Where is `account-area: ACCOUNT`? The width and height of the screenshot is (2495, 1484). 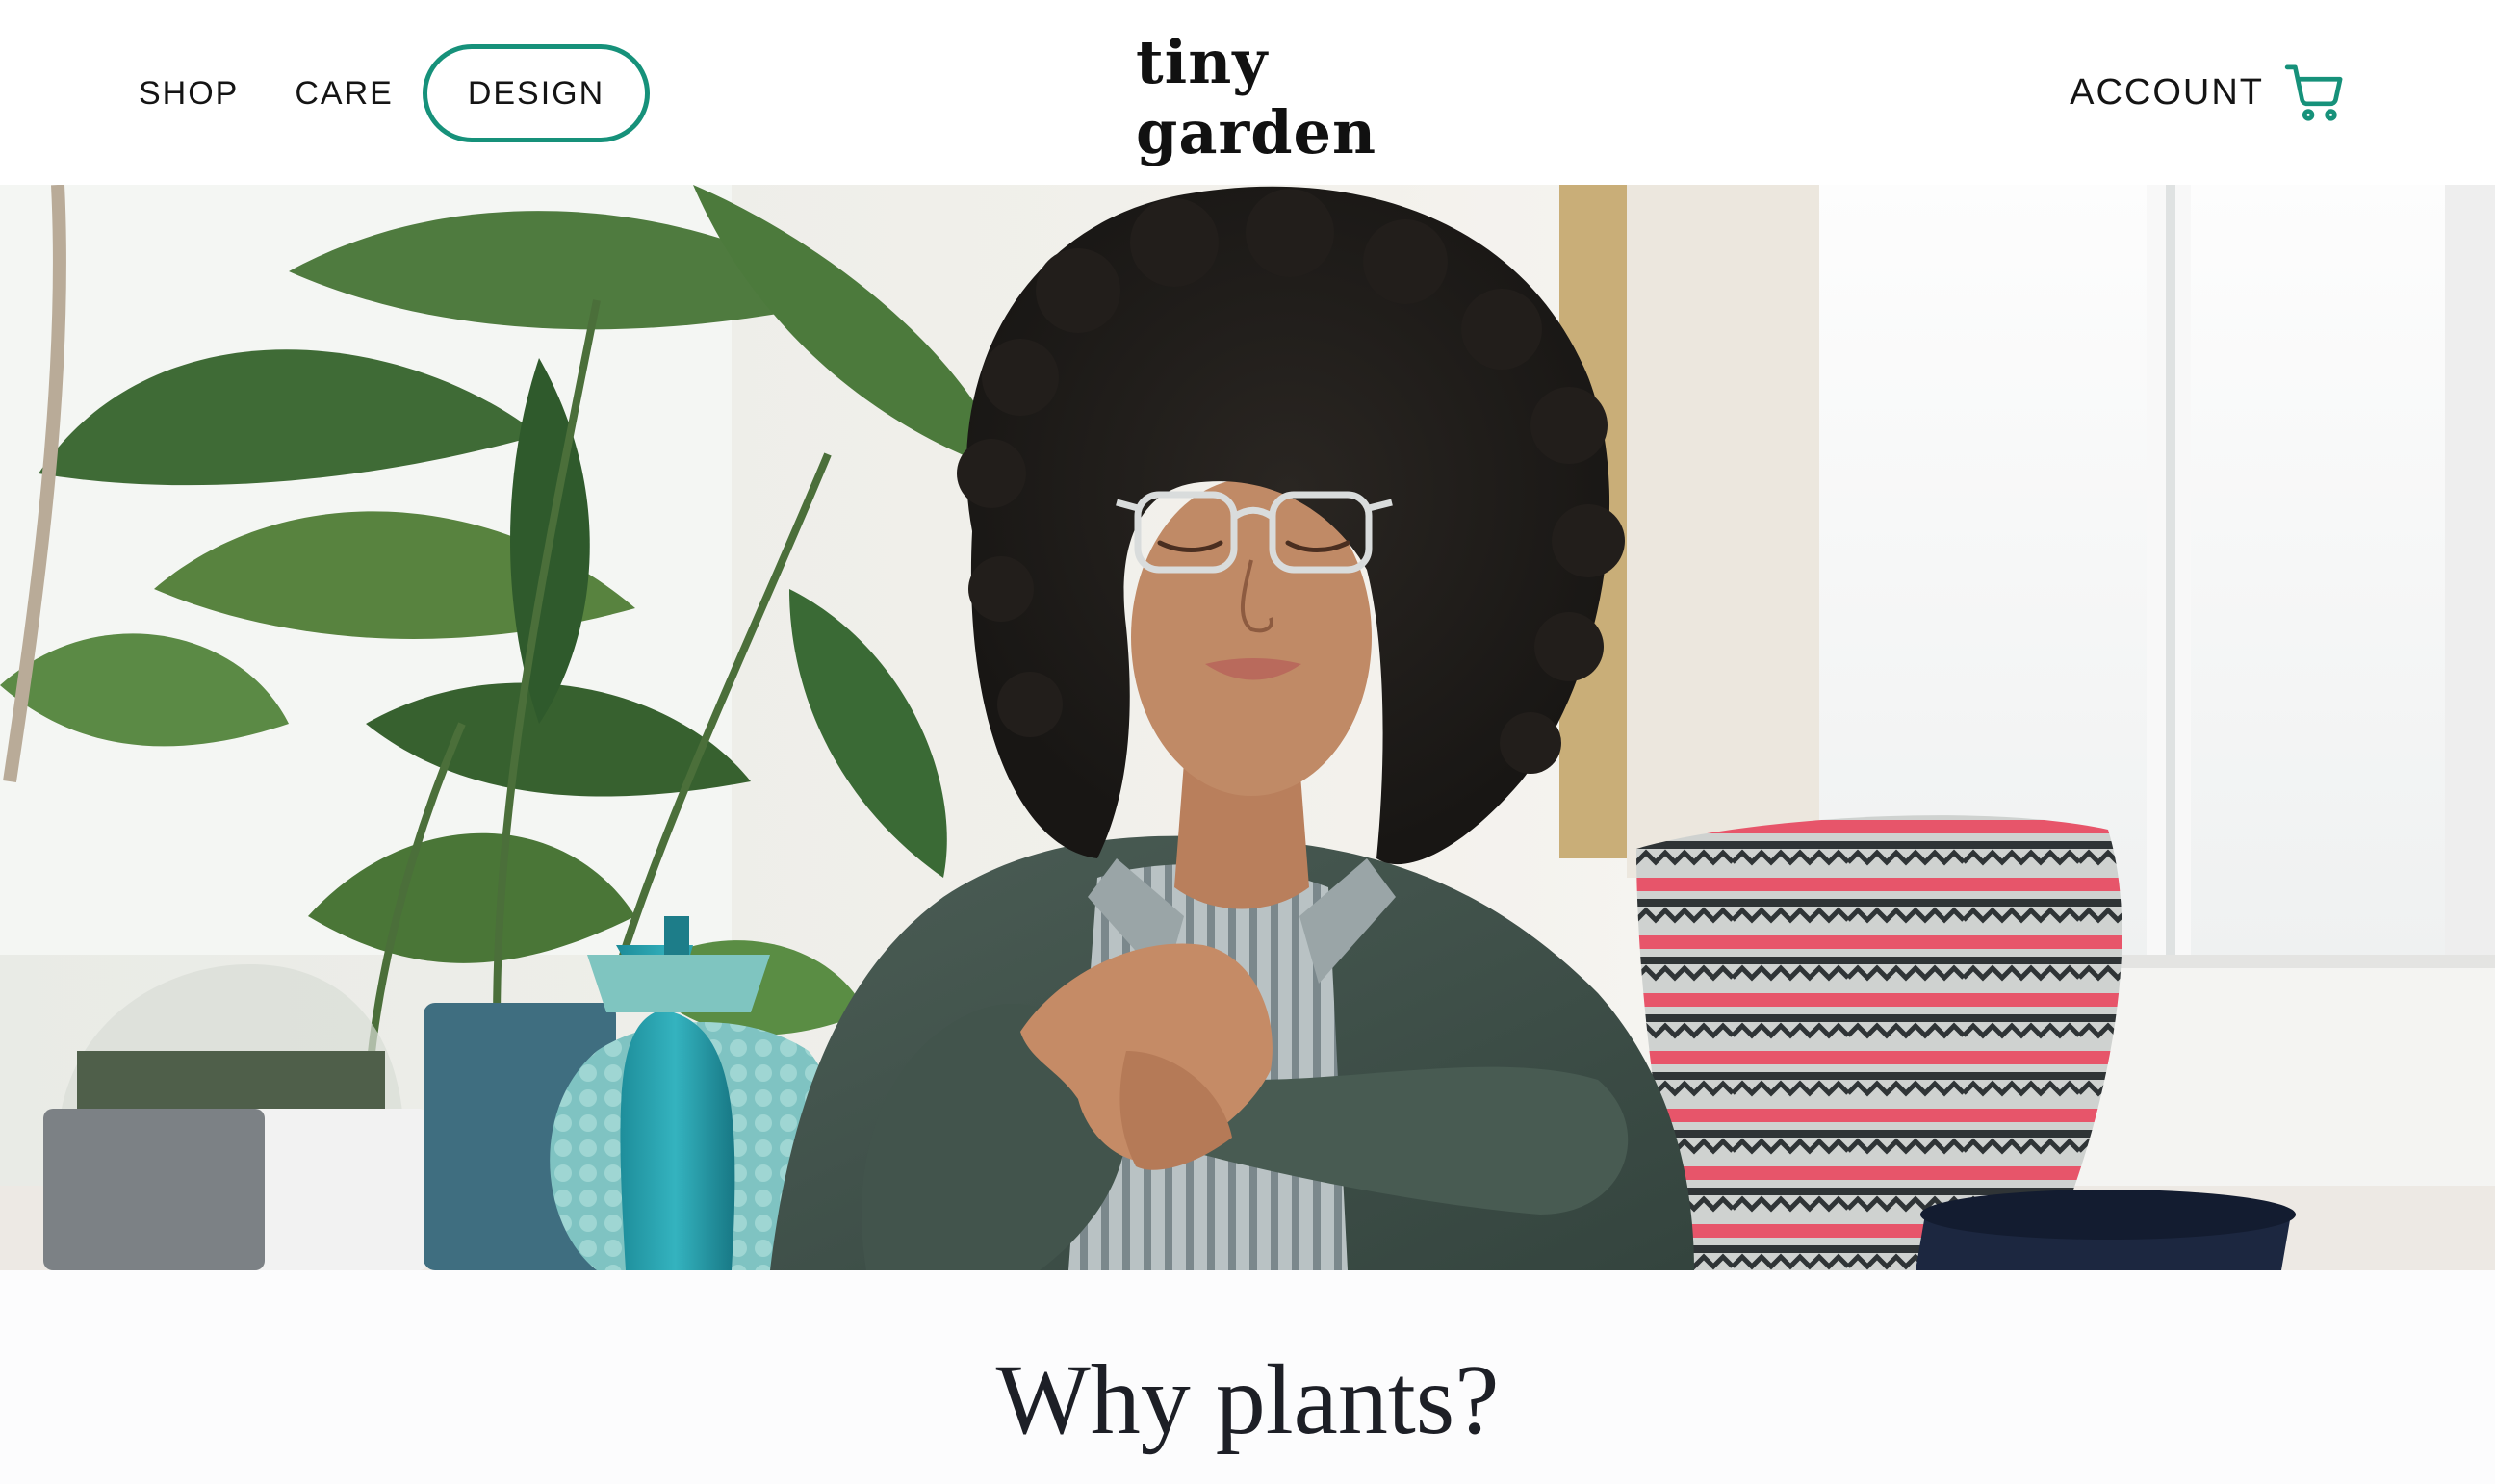
account-area: ACCOUNT is located at coordinates (2209, 92).